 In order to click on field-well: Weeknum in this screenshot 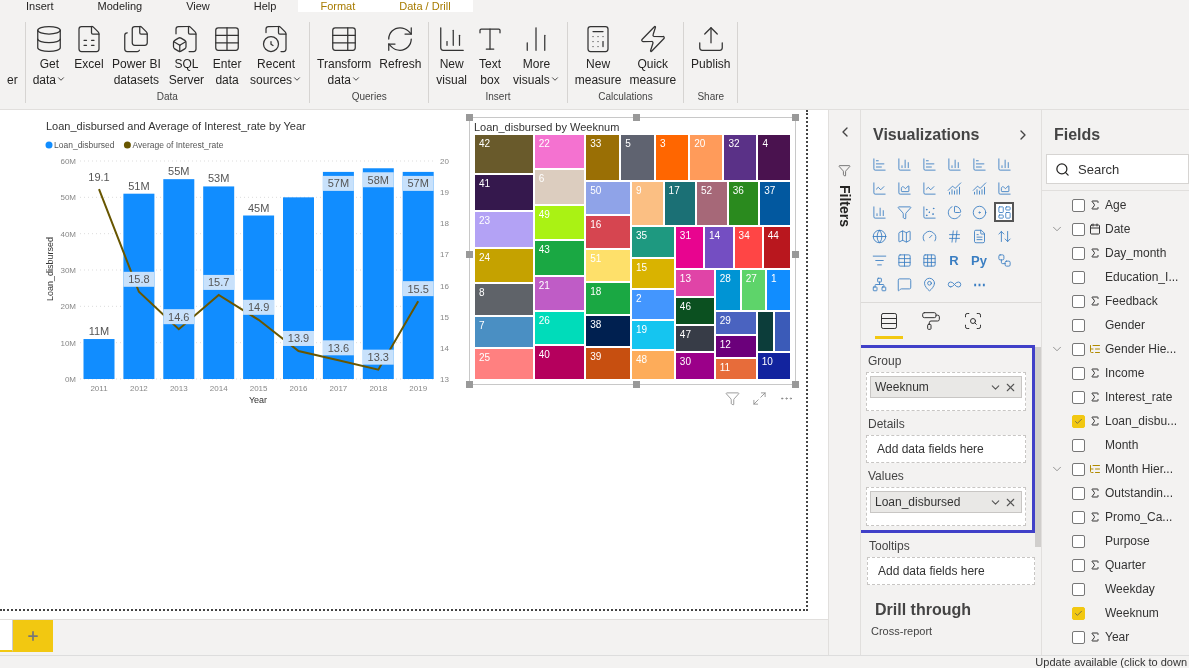, I will do `click(946, 391)`.